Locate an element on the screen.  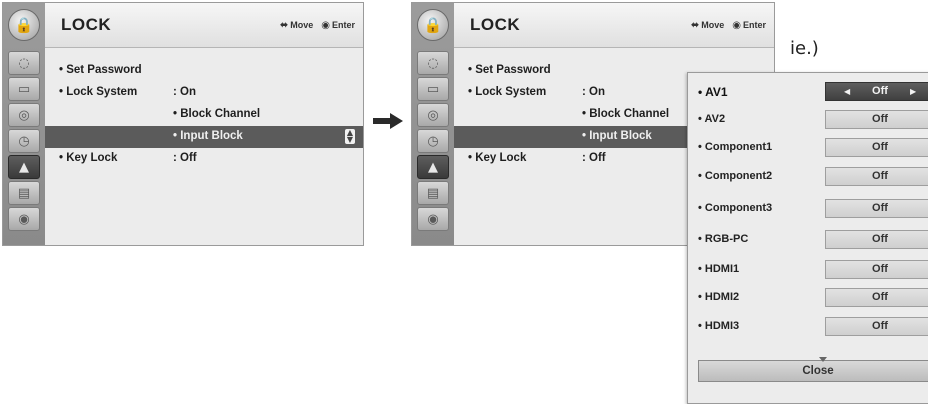
right-arrow-icon is located at coordinates (388, 121).